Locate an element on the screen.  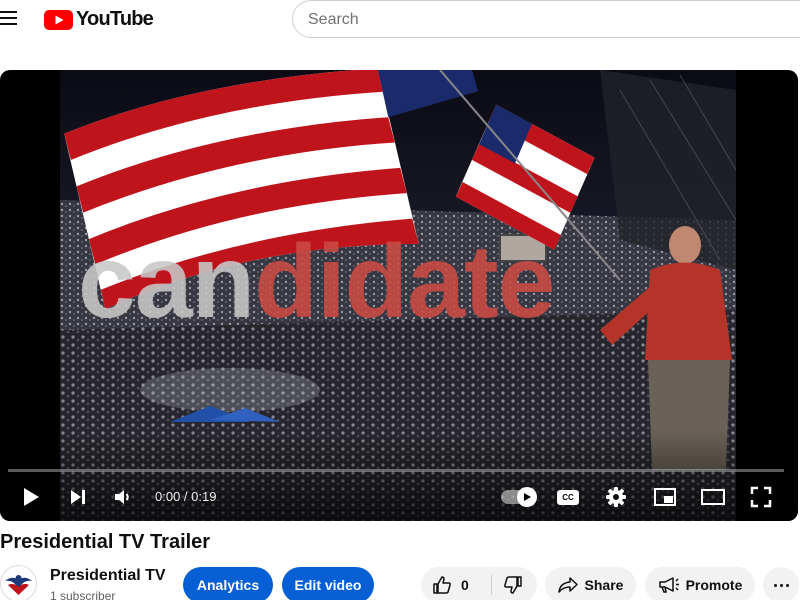
theater-mode-button is located at coordinates (713, 497).